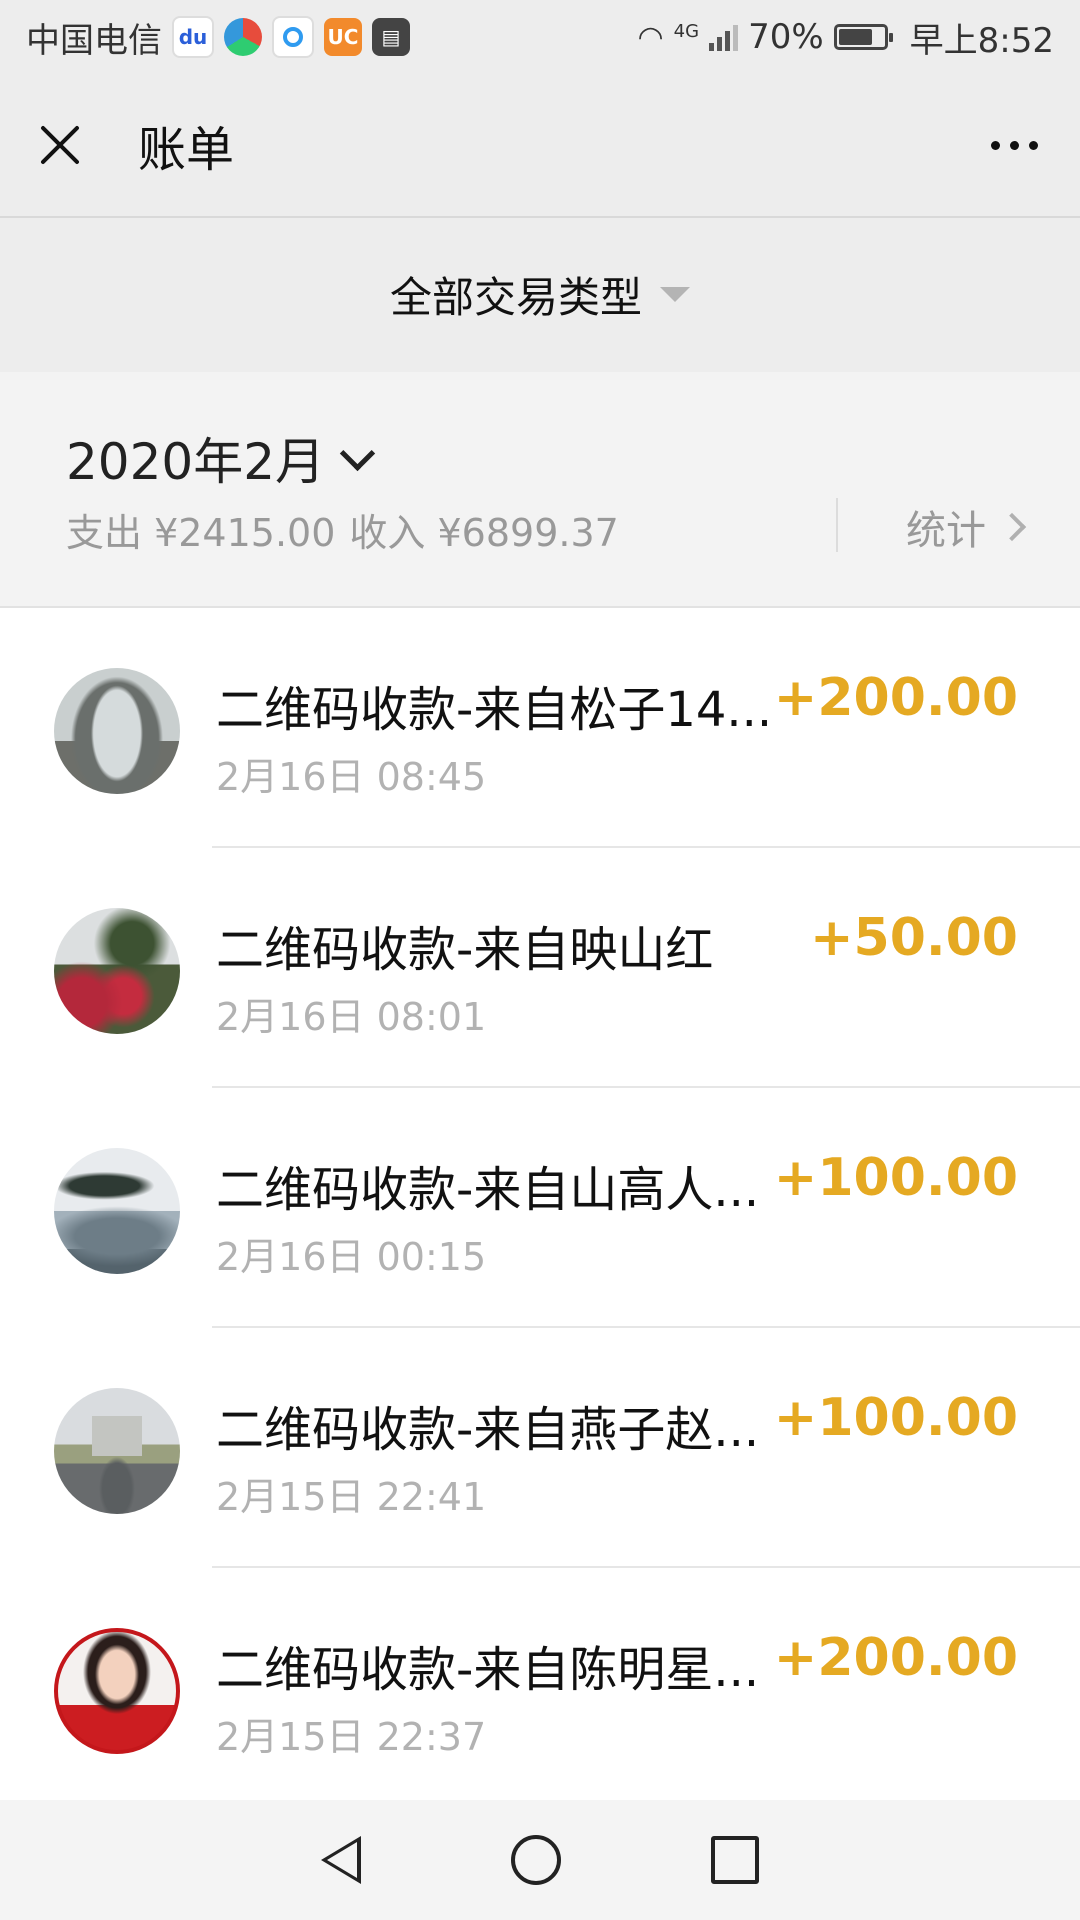 This screenshot has height=1920, width=1080. What do you see at coordinates (351, 1257) in the screenshot?
I see `transaction-time: 2月16日 00:15` at bounding box center [351, 1257].